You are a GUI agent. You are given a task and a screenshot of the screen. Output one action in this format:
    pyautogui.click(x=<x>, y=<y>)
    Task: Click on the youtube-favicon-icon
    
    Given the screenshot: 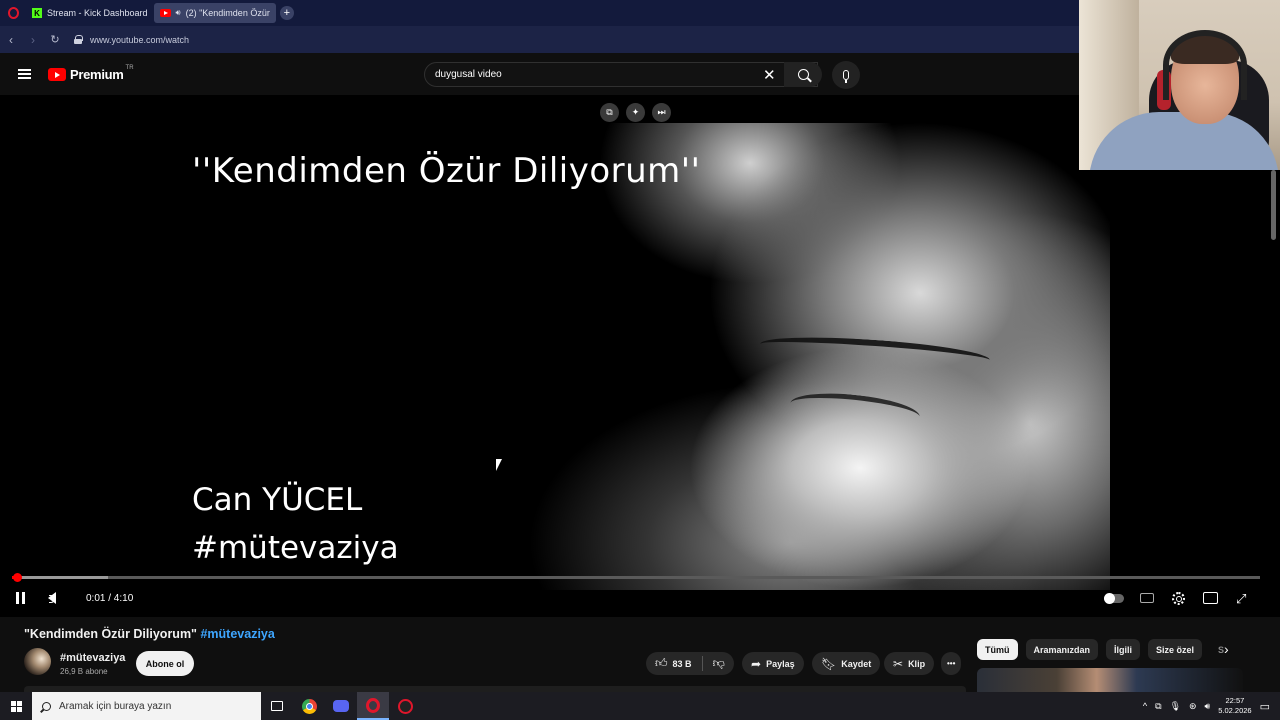 What is the action you would take?
    pyautogui.click(x=165, y=13)
    